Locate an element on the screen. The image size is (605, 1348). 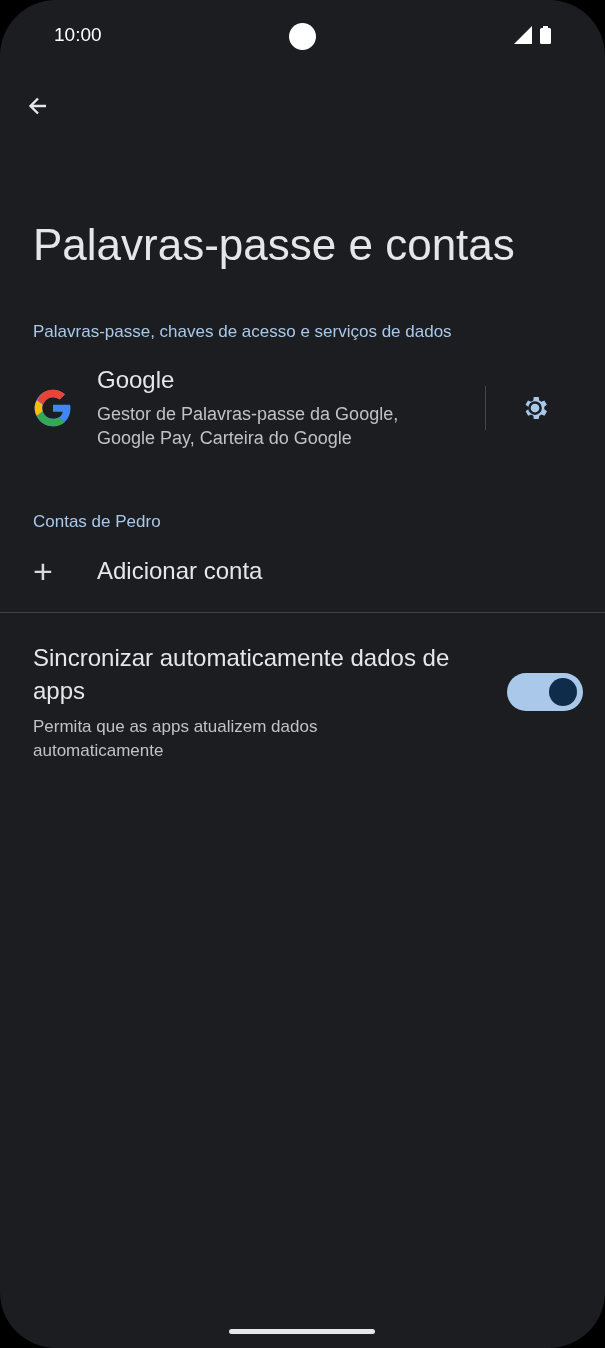
add-icon: + is located at coordinates (48, 571).